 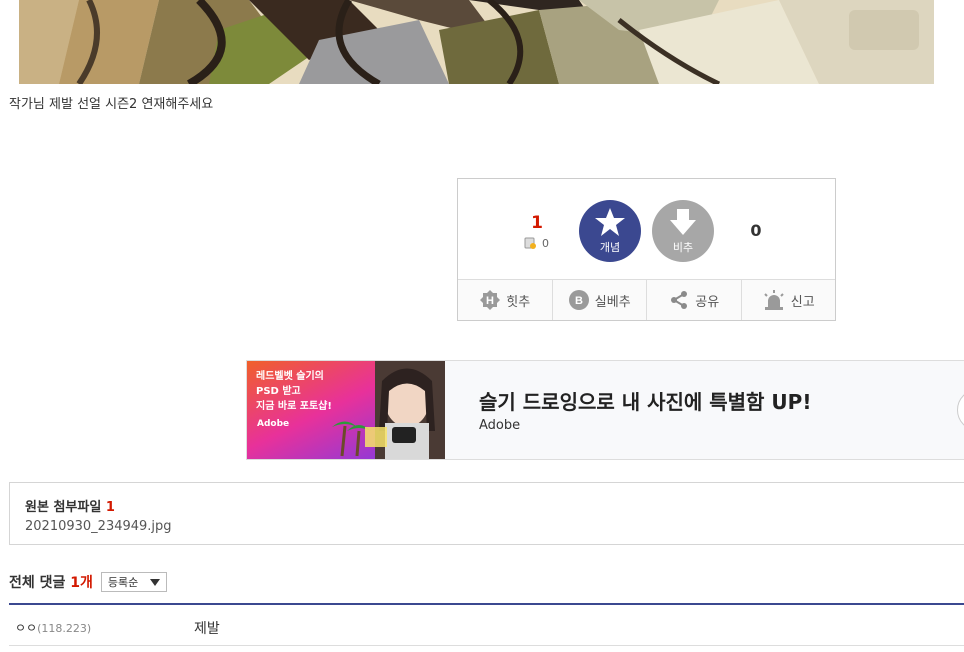 What do you see at coordinates (537, 223) in the screenshot?
I see `recommend-count: 1` at bounding box center [537, 223].